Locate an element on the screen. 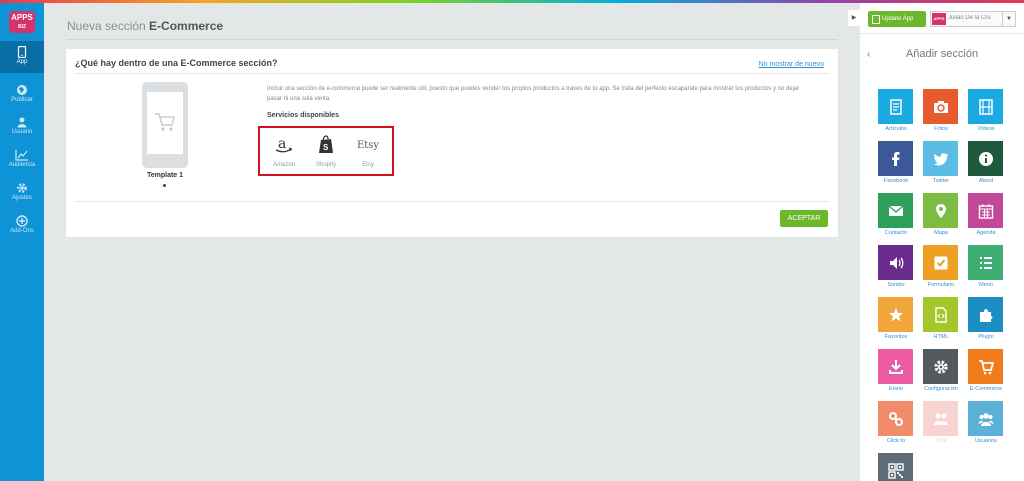 The height and width of the screenshot is (481, 1024). facebook-icon is located at coordinates (895, 158).